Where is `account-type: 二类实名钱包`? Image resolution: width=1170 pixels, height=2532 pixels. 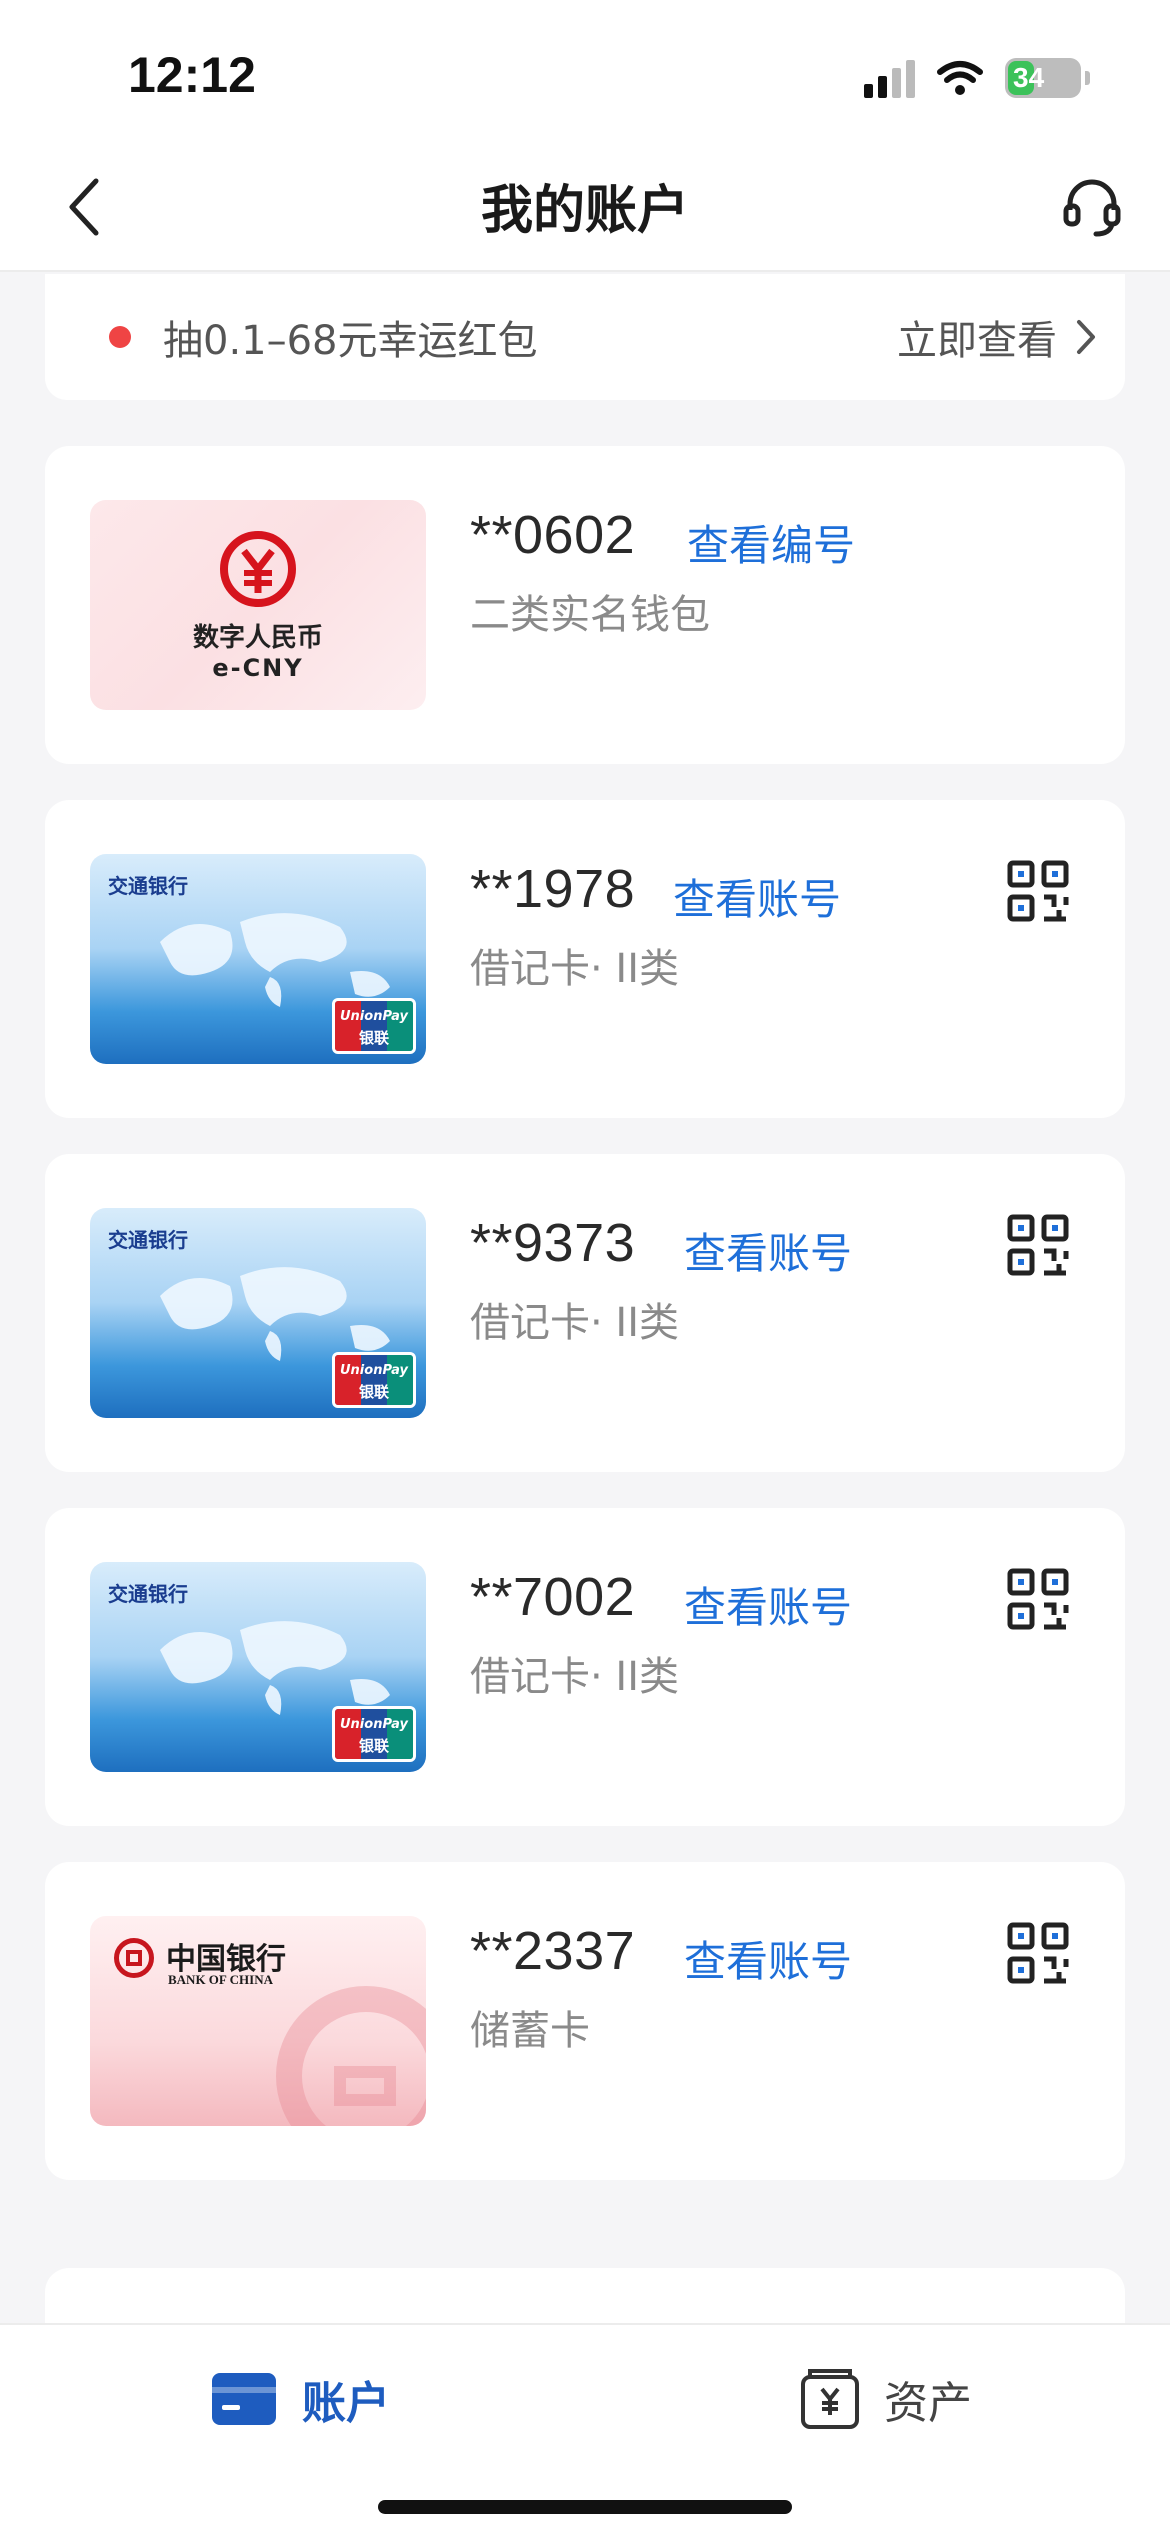 account-type: 二类实名钱包 is located at coordinates (590, 615).